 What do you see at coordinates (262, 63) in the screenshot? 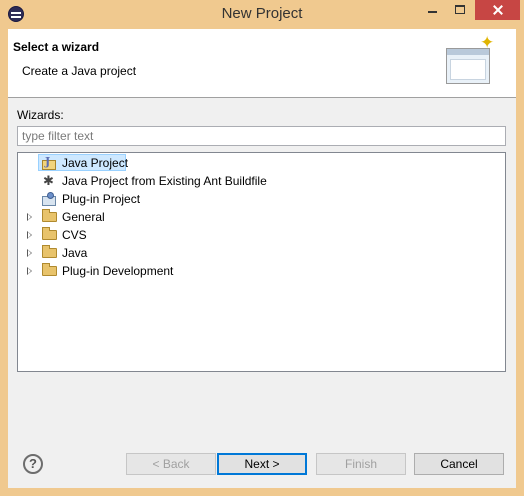
I see `wizard-header: Select a wizard Create a Java project ✦` at bounding box center [262, 63].